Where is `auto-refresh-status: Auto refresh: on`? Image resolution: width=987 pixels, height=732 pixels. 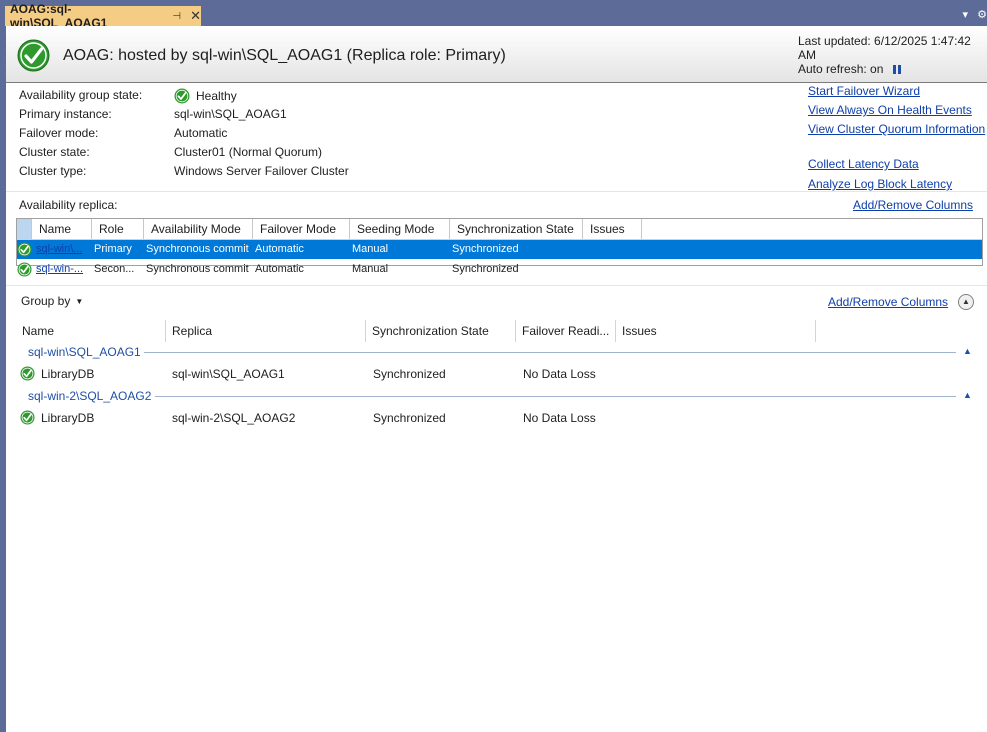
auto-refresh-status: Auto refresh: on is located at coordinates (850, 69).